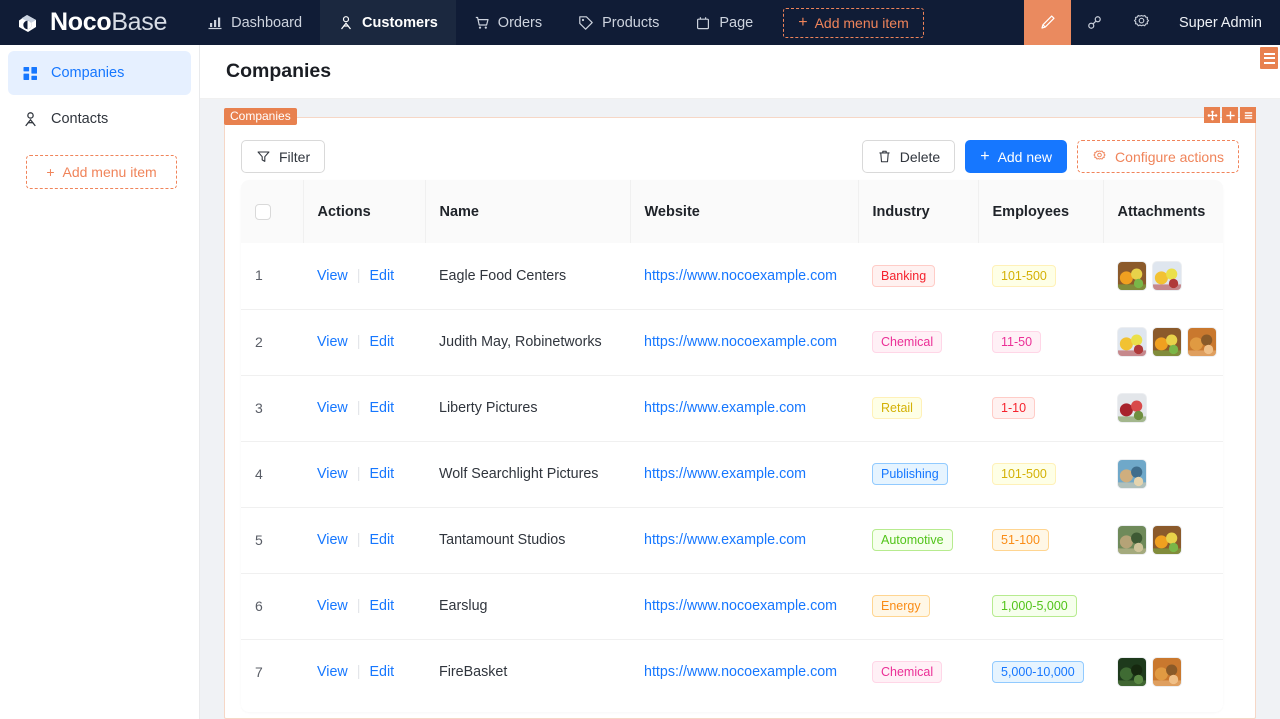 This screenshot has width=1280, height=719. What do you see at coordinates (283, 156) in the screenshot?
I see `filter-button: Filter` at bounding box center [283, 156].